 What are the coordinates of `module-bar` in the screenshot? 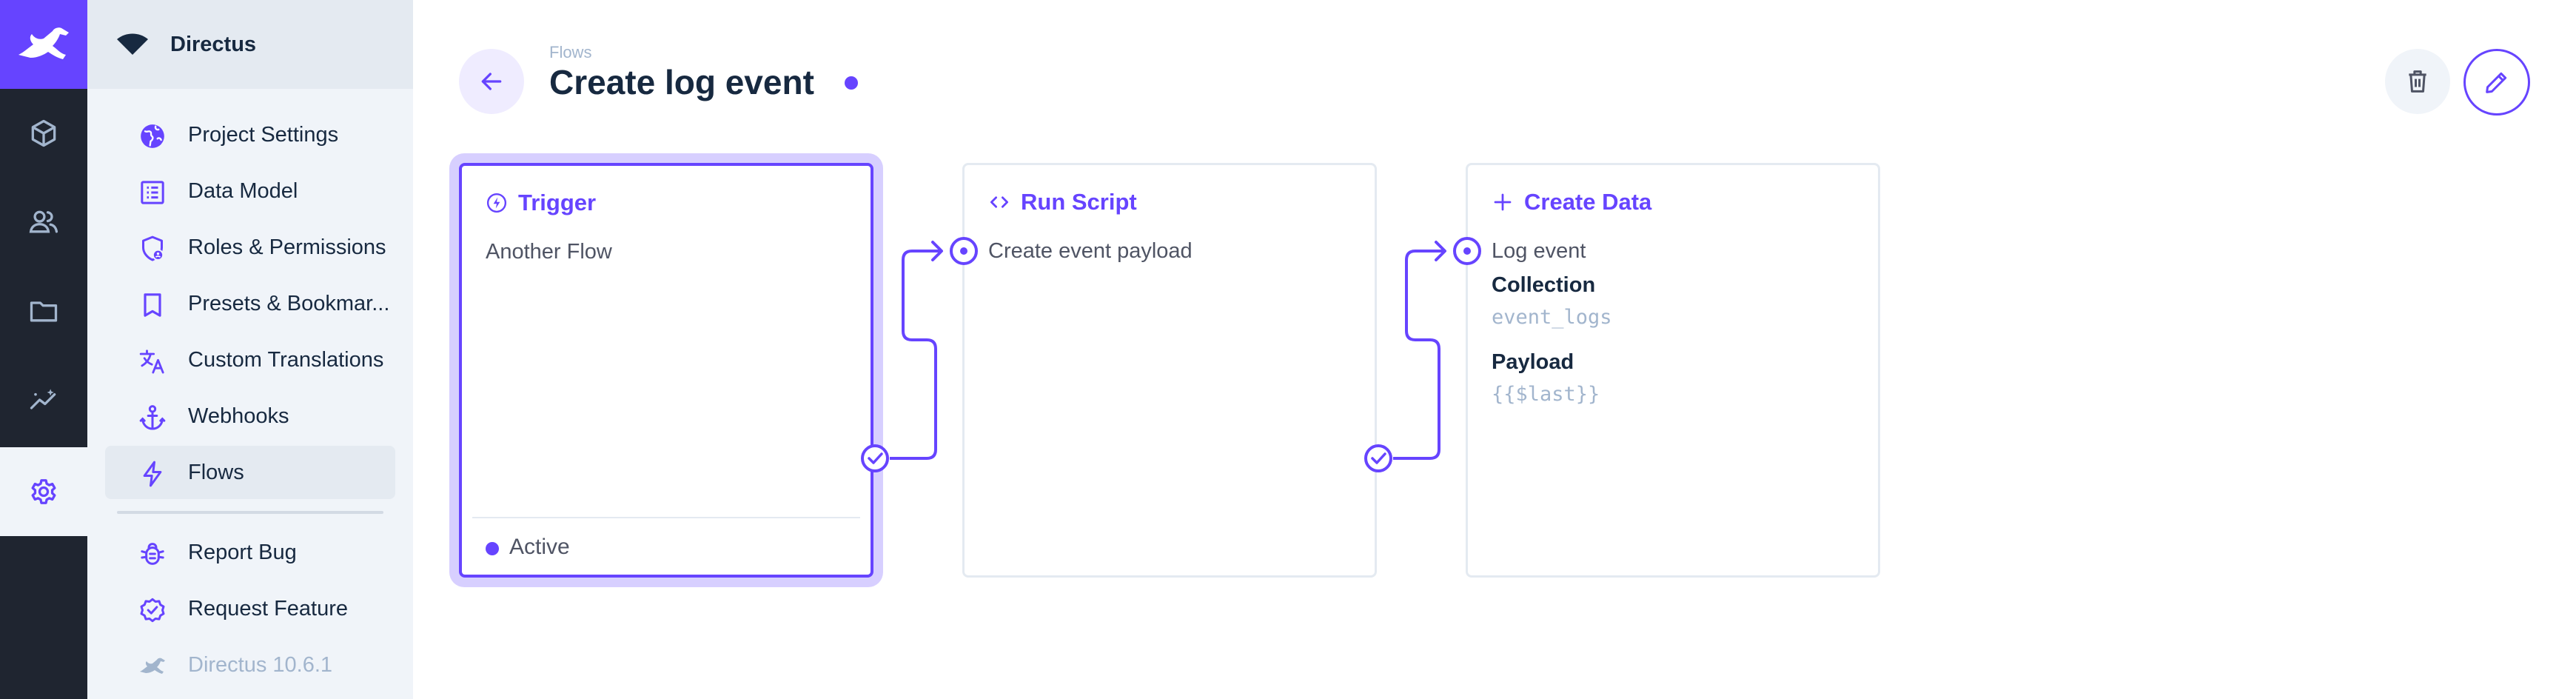 It's located at (43, 349).